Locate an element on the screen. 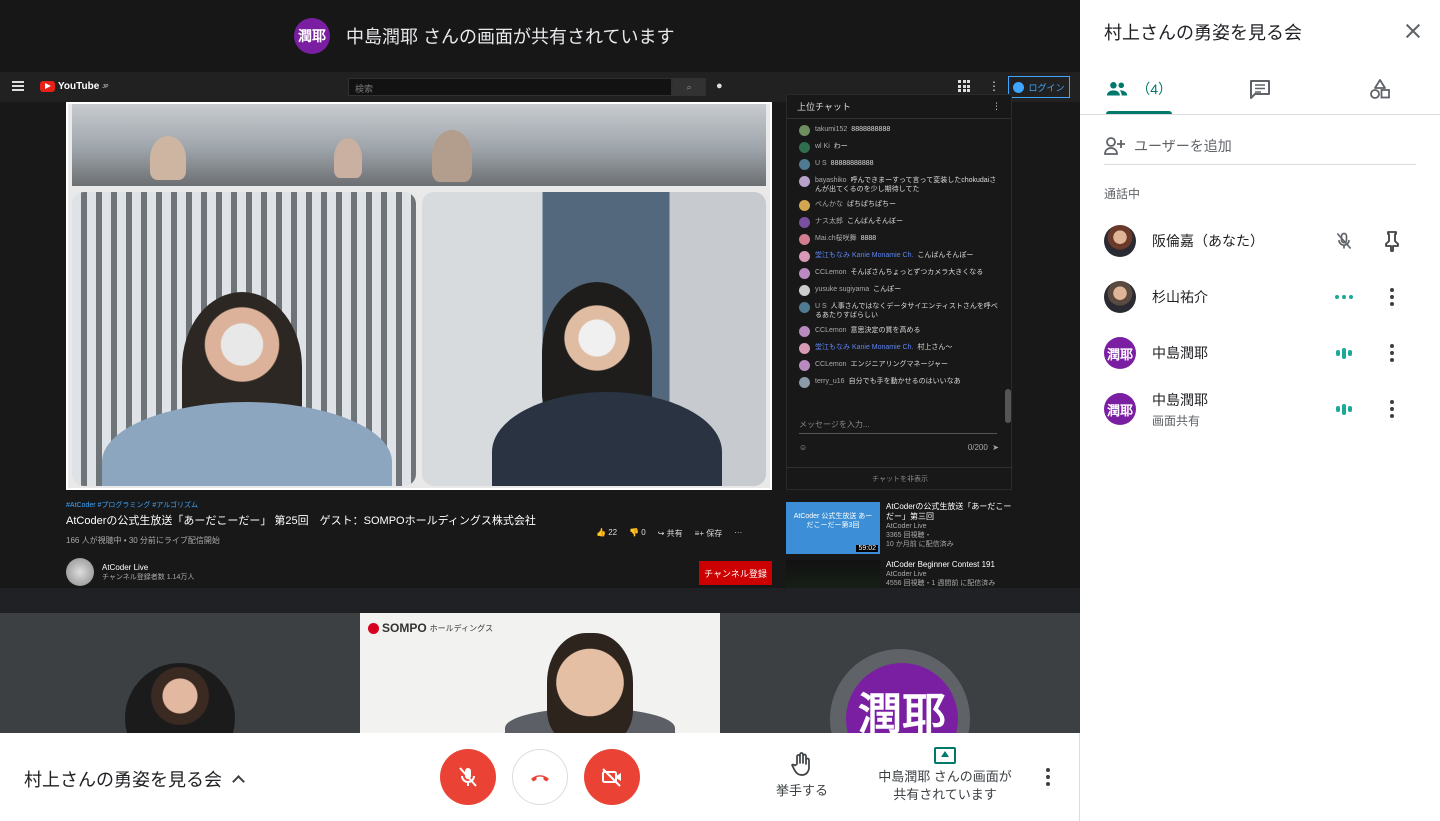 Image resolution: width=1440 pixels, height=821 pixels. chat-message-body: CCLemon そんぽさんちょっとずつカメラ大きくなる is located at coordinates (899, 272).